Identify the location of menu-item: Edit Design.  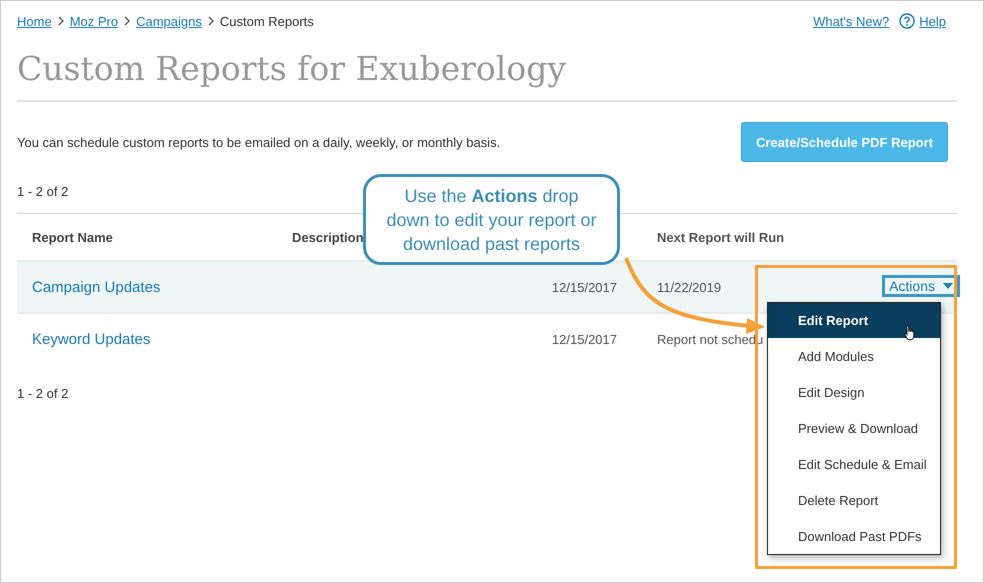
(854, 392).